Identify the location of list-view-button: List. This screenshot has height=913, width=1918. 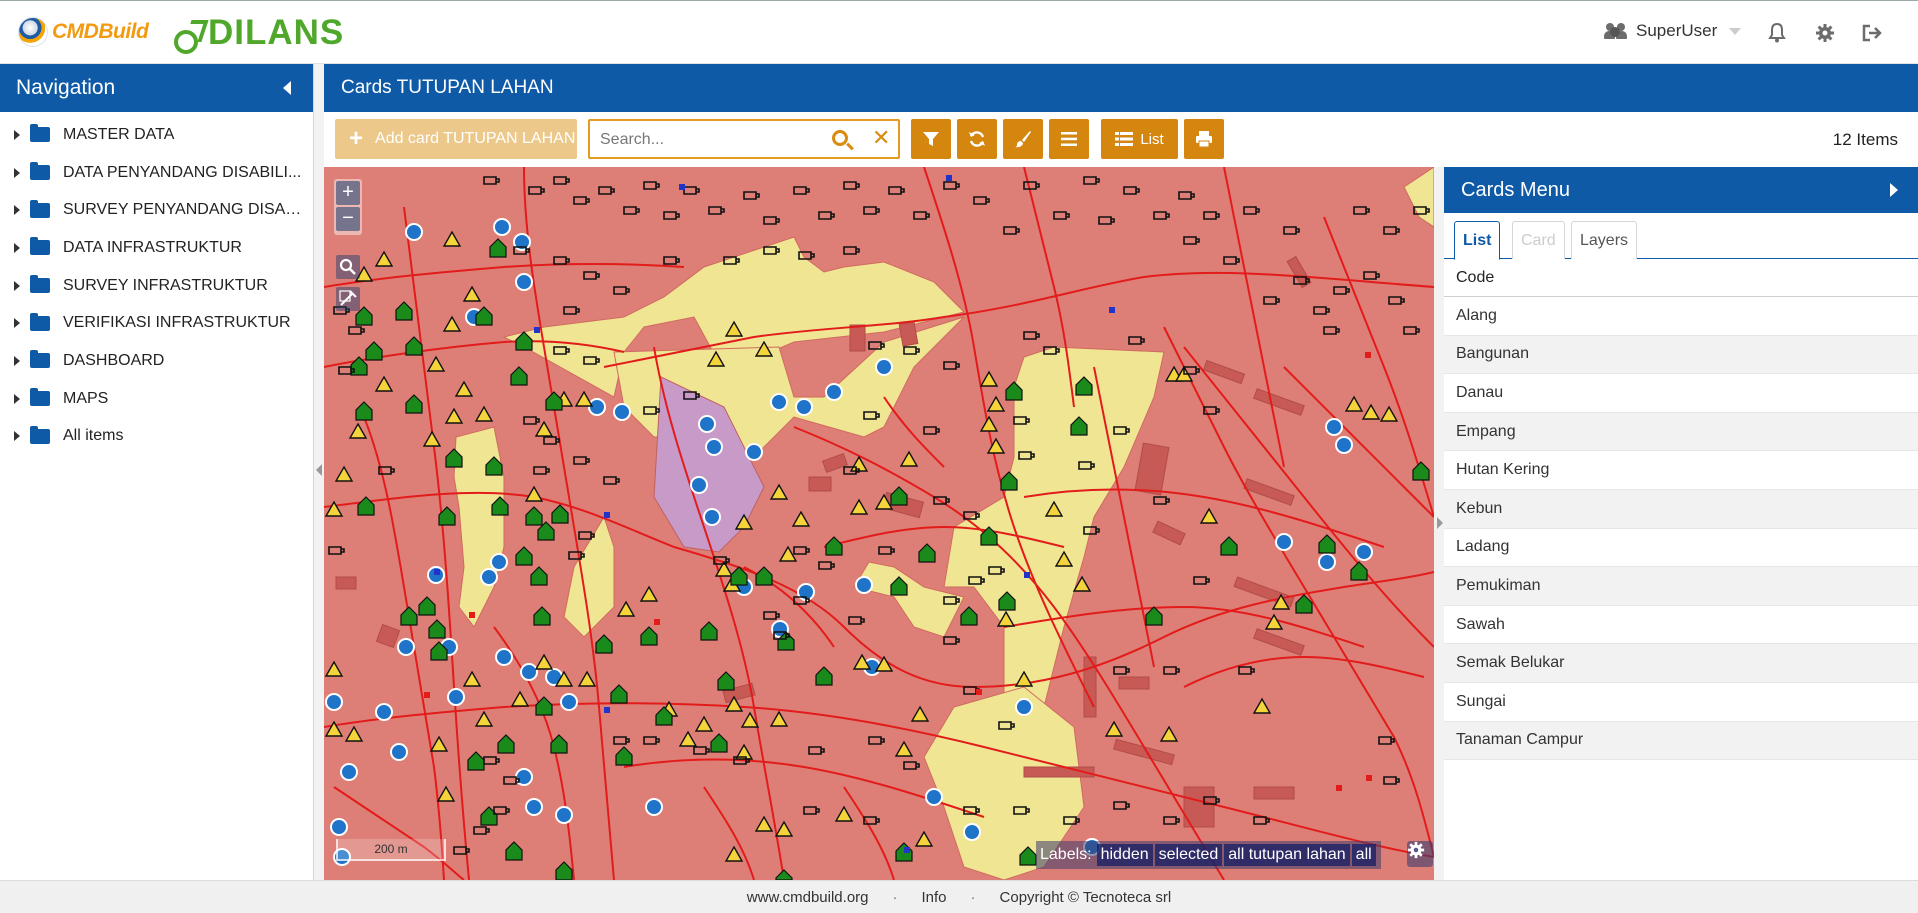
(1139, 139).